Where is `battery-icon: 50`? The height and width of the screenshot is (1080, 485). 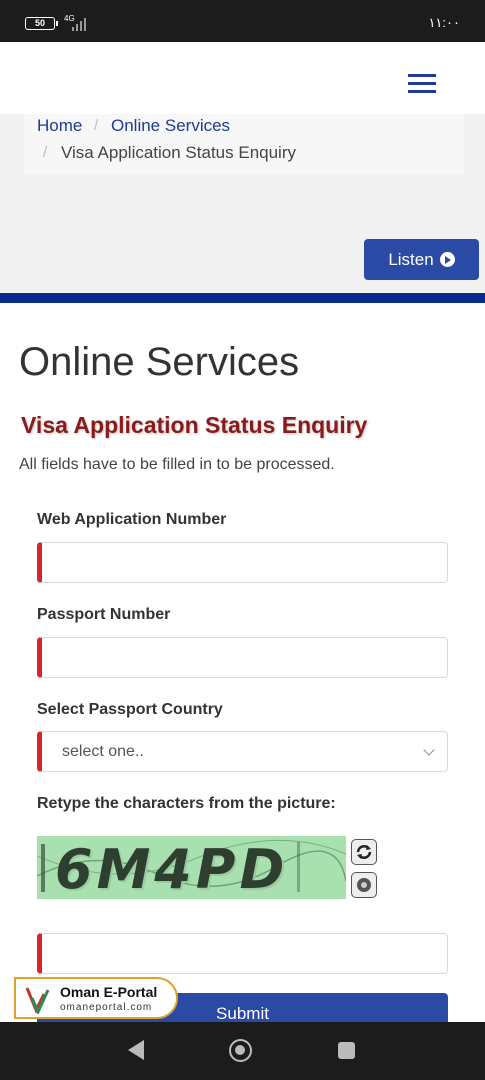 battery-icon: 50 is located at coordinates (41, 23).